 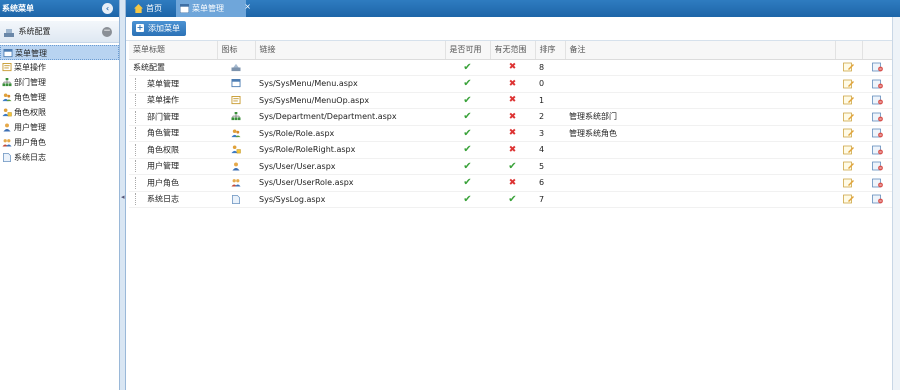 What do you see at coordinates (350, 183) in the screenshot?
I see `cell-link: Sys/User/UserRole.aspx` at bounding box center [350, 183].